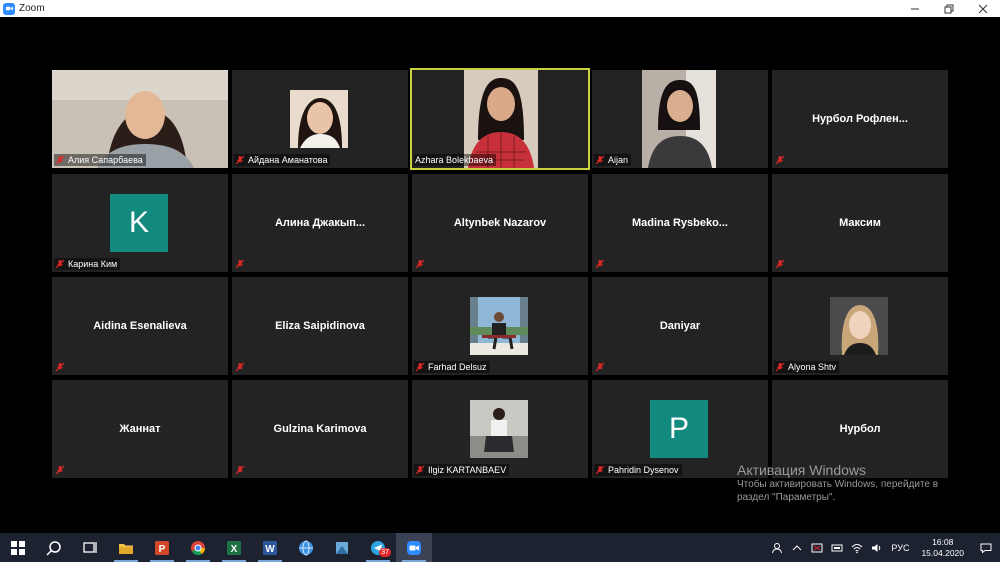  I want to click on media-app-icon, so click(342, 547).